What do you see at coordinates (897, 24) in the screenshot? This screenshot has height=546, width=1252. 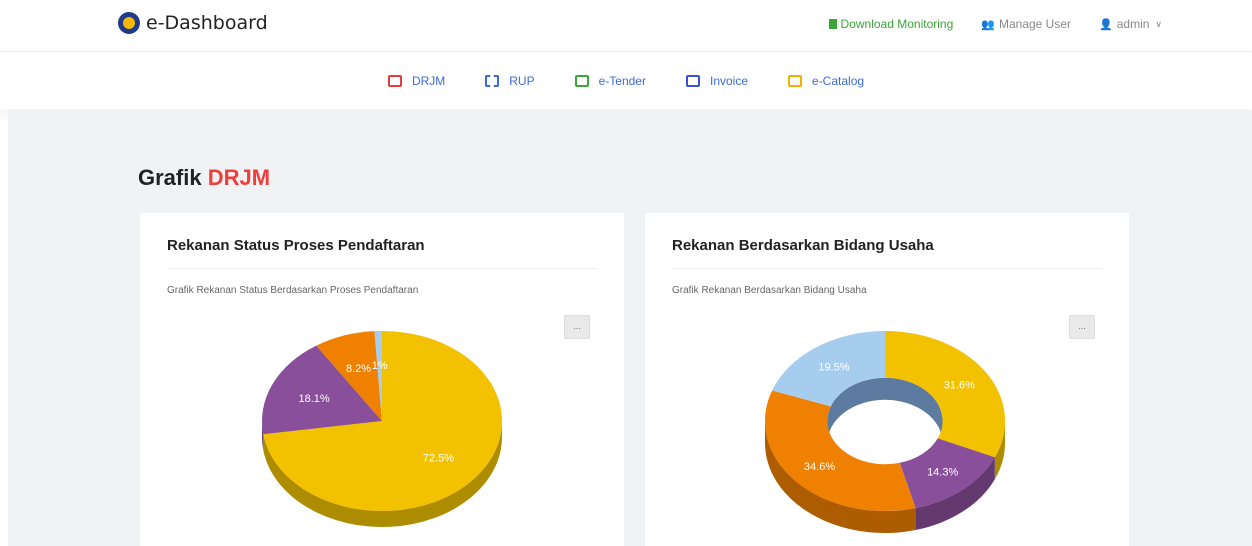 I see `download-monitoring-label: Download Monitoring` at bounding box center [897, 24].